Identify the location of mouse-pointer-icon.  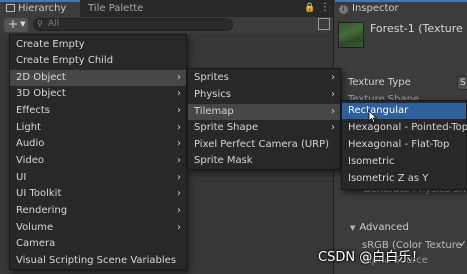
(373, 117).